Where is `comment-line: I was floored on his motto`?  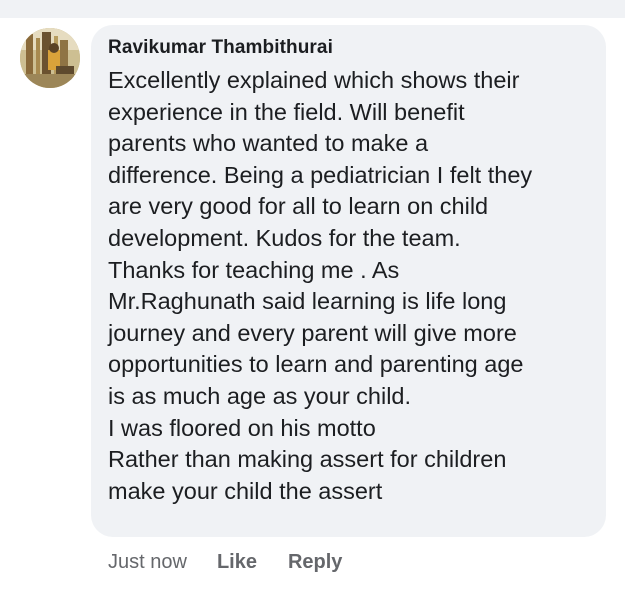 comment-line: I was floored on his motto is located at coordinates (242, 427).